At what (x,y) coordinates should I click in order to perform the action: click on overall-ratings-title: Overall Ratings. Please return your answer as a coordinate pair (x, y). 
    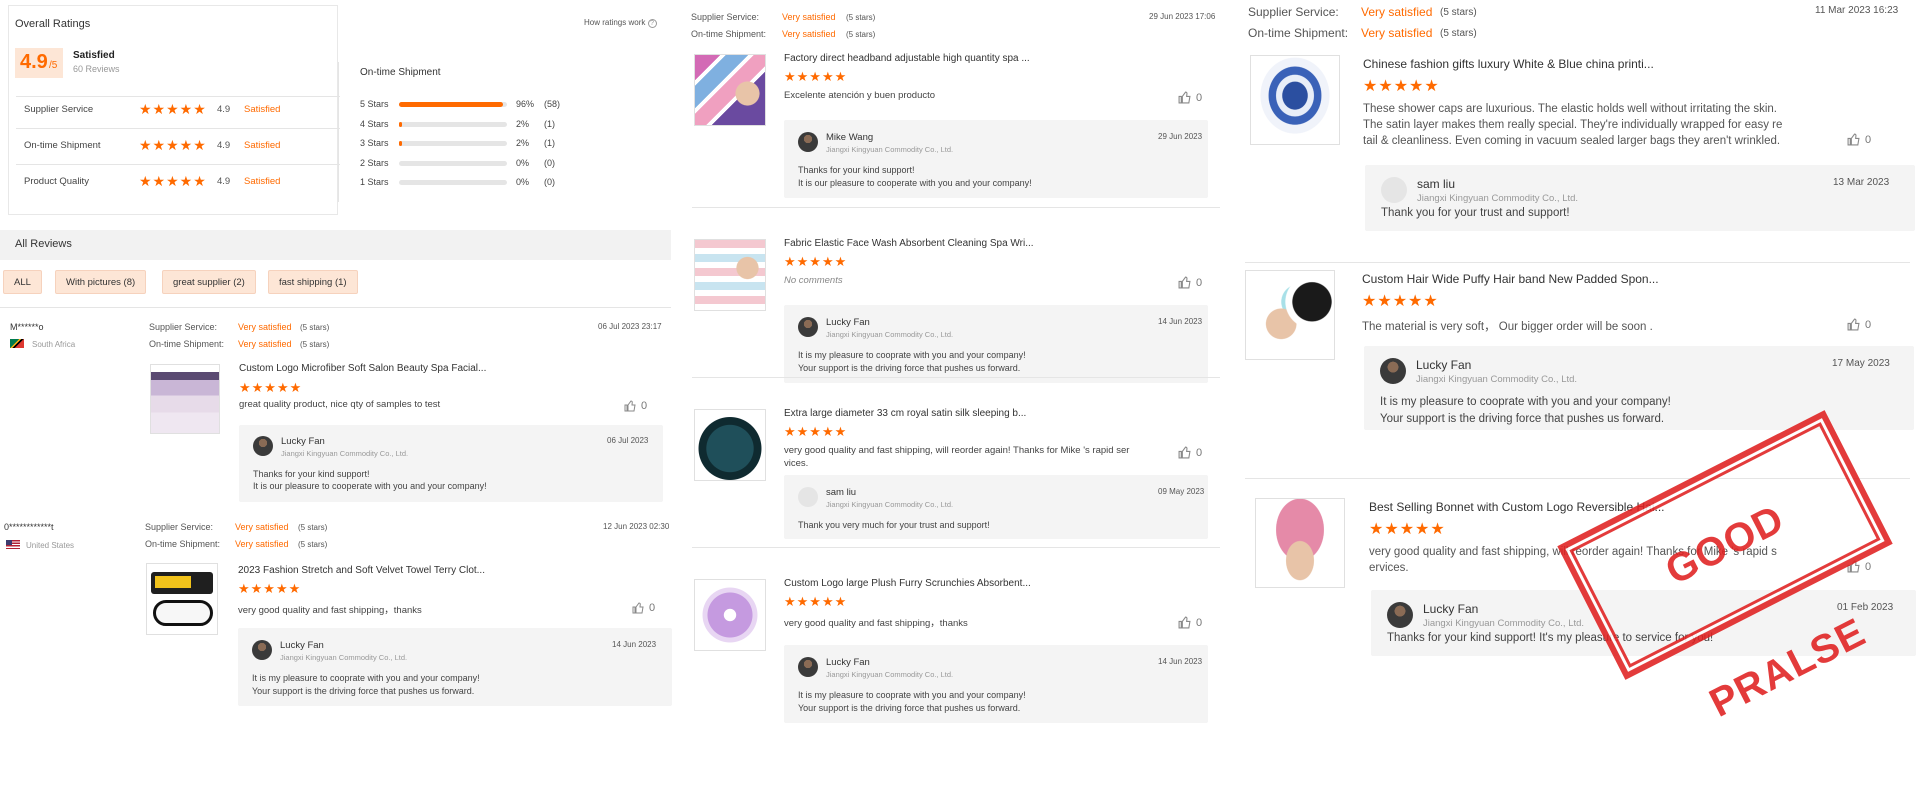
    Looking at the image, I should click on (53, 24).